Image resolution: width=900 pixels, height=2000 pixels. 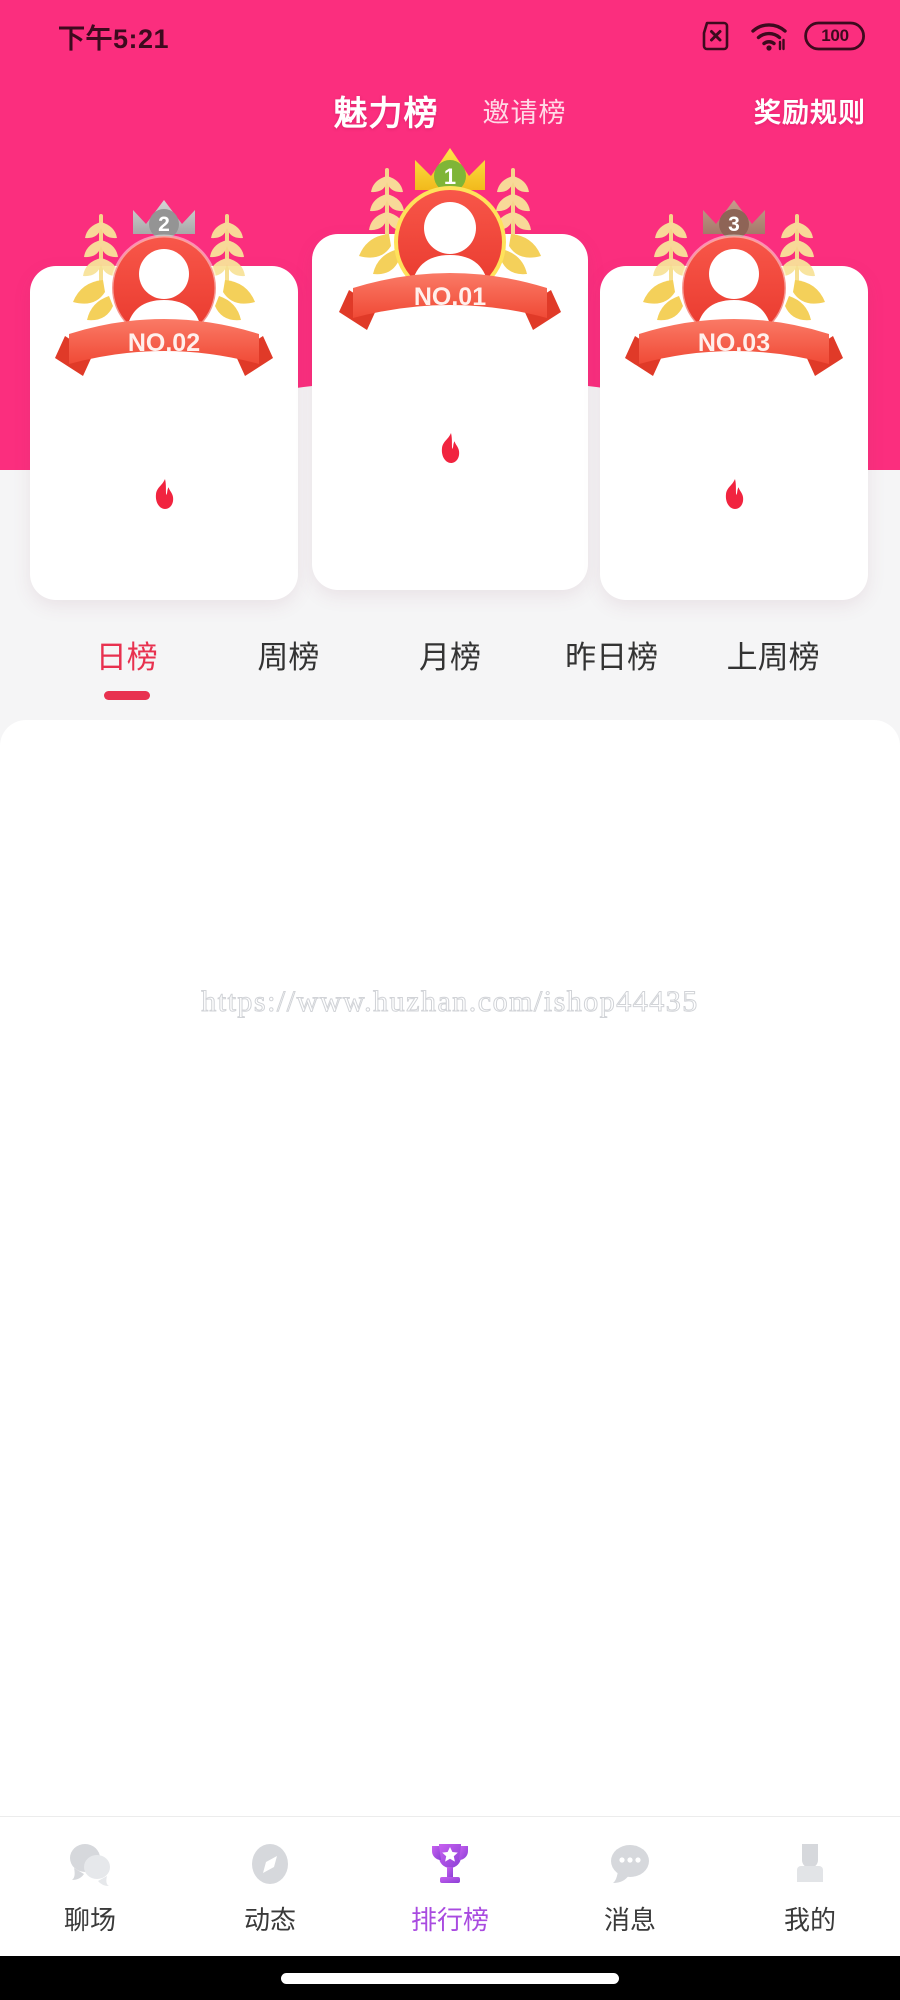 I want to click on bottom-nav-item-chat-rooms: 聊场, so click(x=90, y=1886).